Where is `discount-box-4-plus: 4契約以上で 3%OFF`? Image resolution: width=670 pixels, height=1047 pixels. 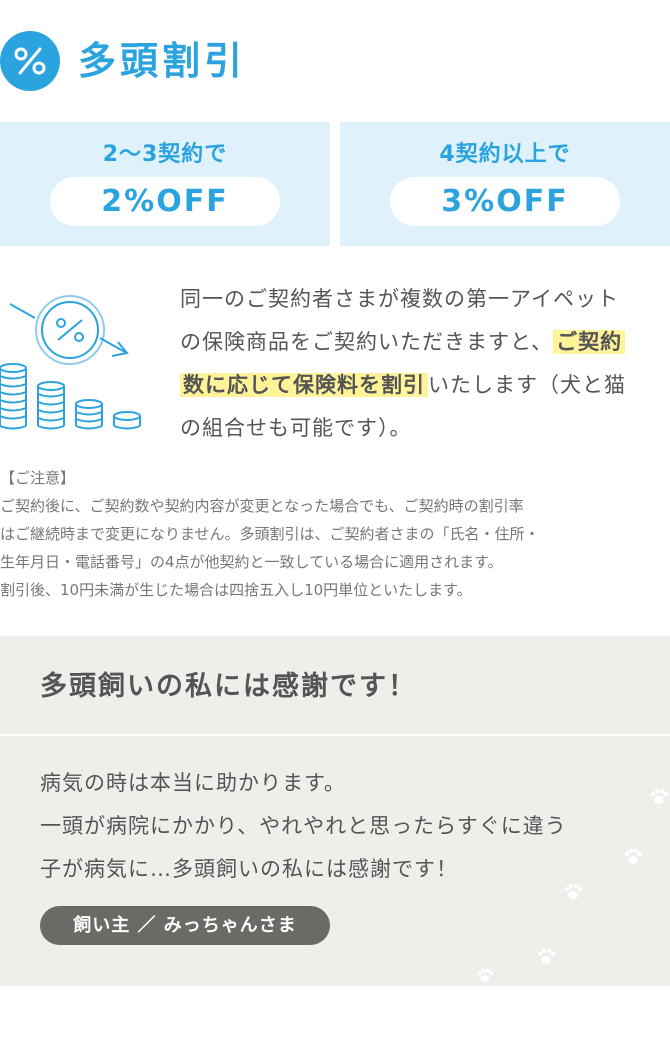 discount-box-4-plus: 4契約以上で 3%OFF is located at coordinates (505, 184).